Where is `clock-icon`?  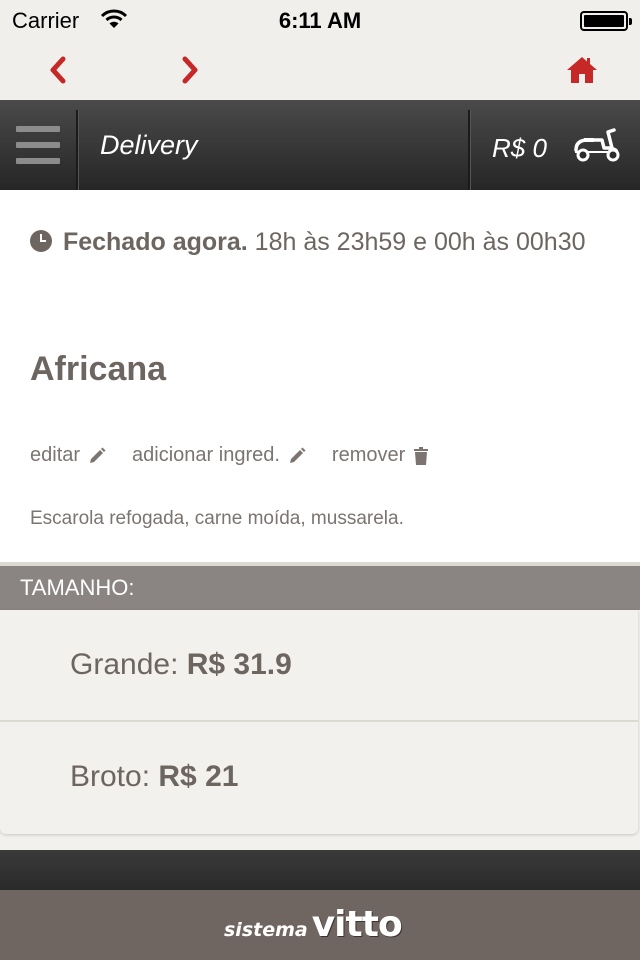
clock-icon is located at coordinates (41, 241).